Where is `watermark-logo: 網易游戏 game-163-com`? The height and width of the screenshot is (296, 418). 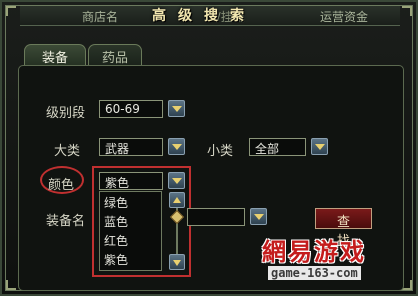
watermark-logo: 網易游戏 game-163-com is located at coordinates (338, 262).